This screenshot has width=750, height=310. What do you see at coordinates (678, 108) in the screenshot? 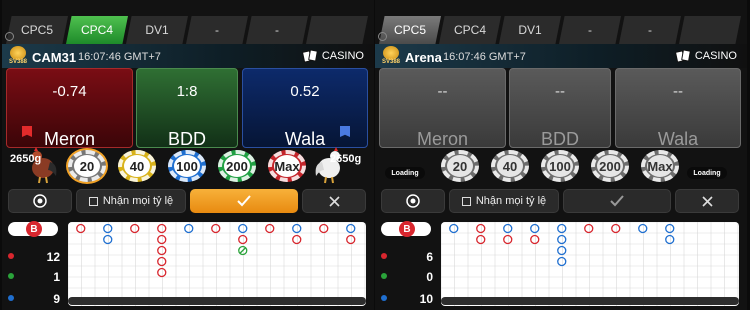
I see `bet-wala: -- Wala` at bounding box center [678, 108].